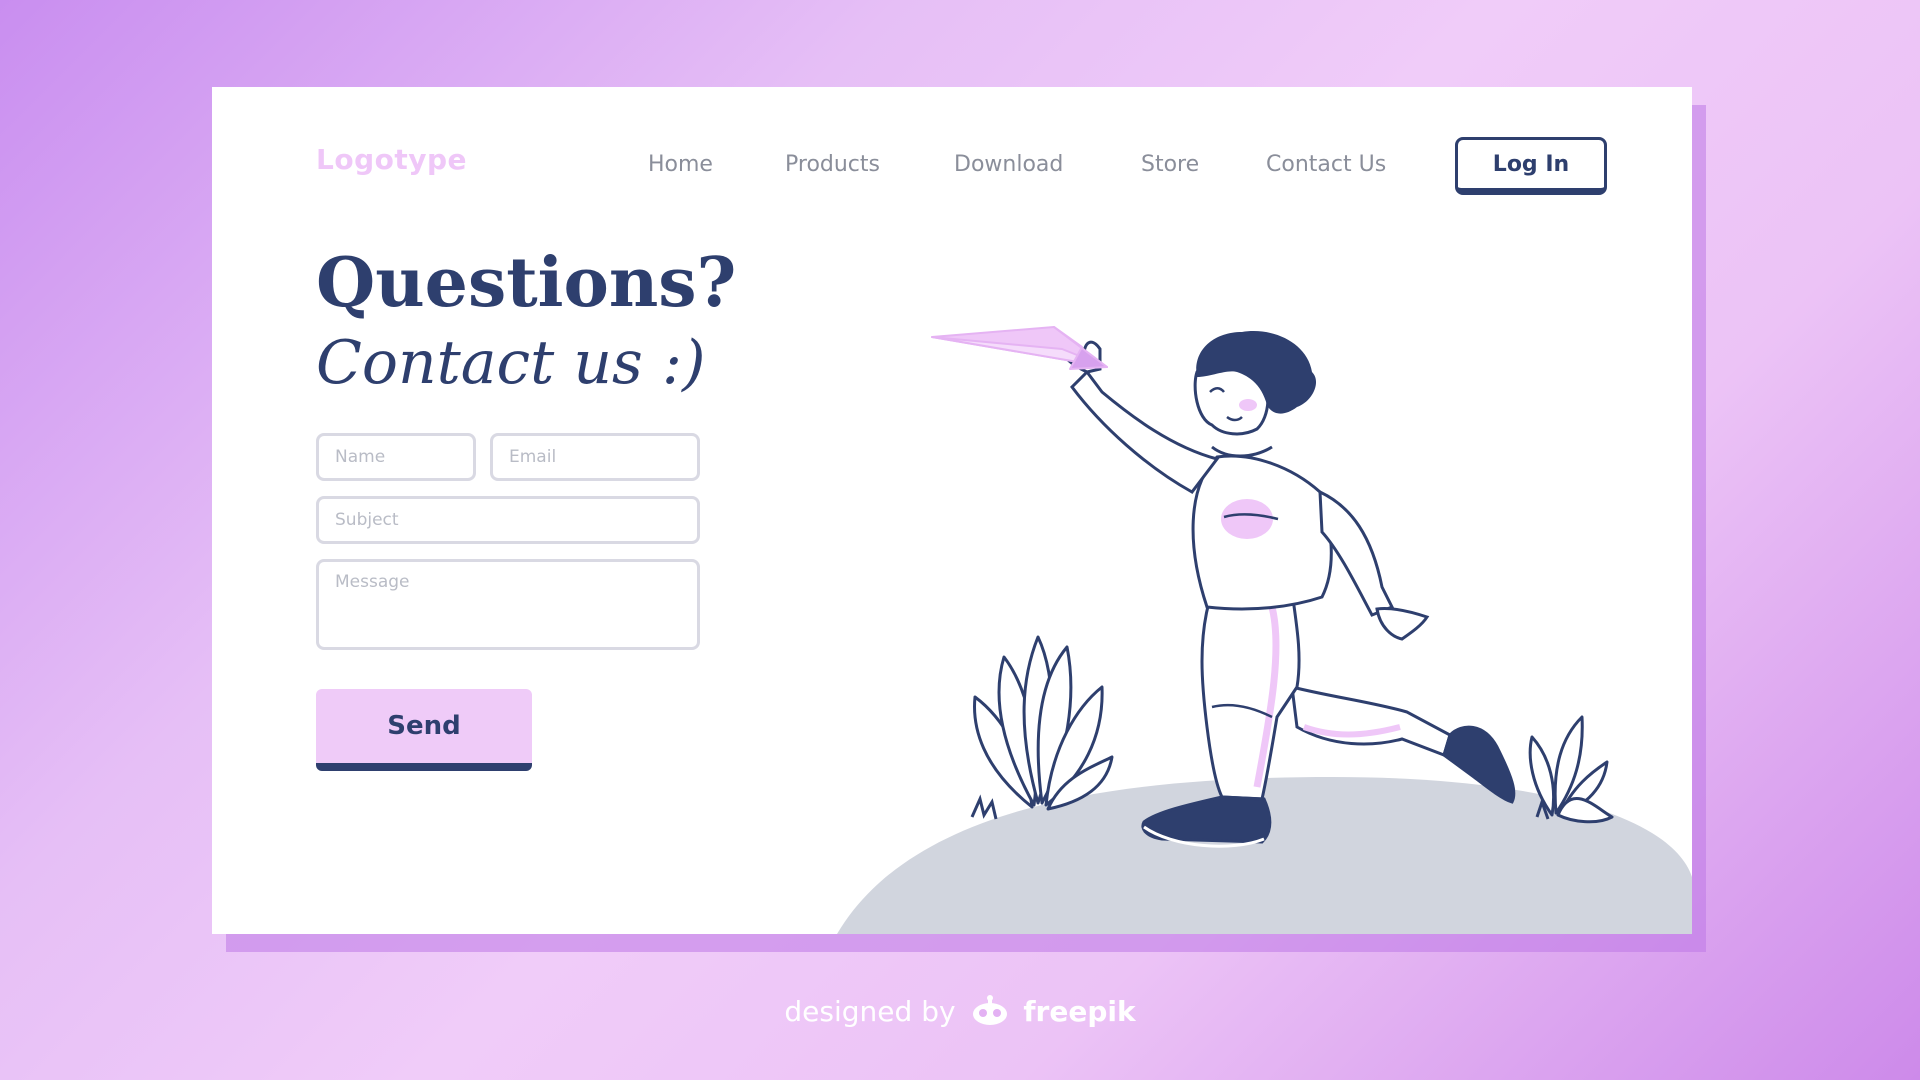 The height and width of the screenshot is (1080, 1920). Describe the element at coordinates (832, 164) in the screenshot. I see `nav-item-products: Products` at that location.